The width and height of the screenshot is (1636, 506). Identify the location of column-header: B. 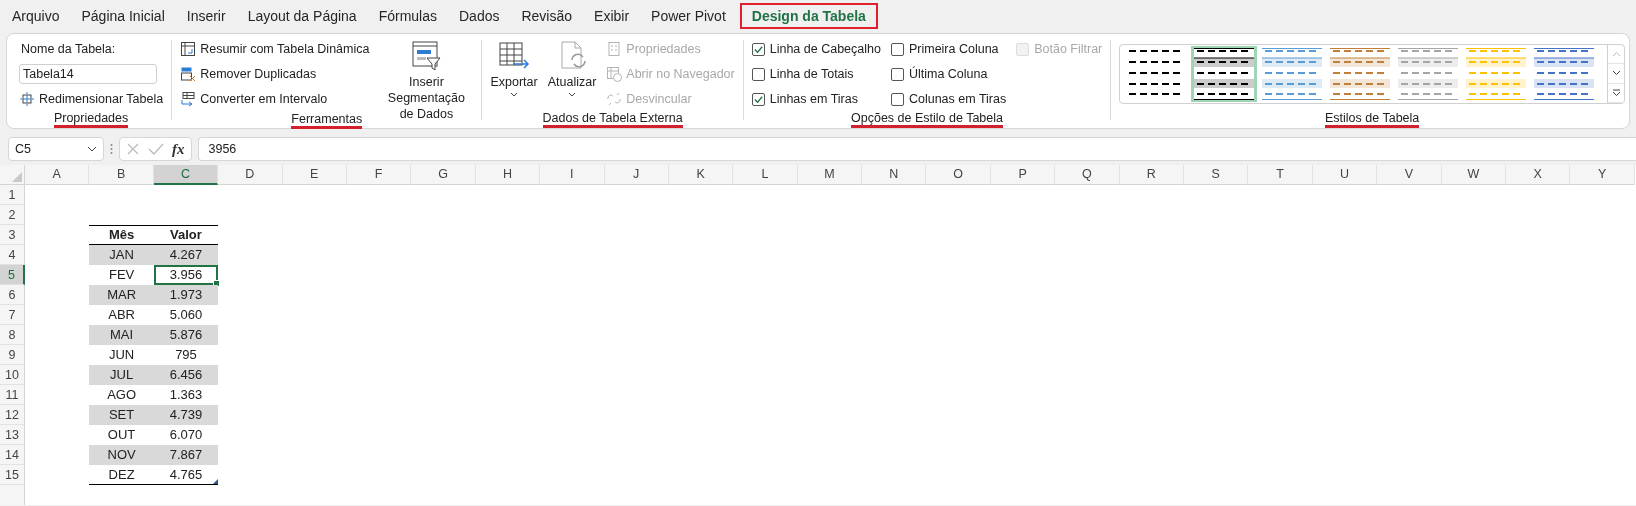
(121, 175).